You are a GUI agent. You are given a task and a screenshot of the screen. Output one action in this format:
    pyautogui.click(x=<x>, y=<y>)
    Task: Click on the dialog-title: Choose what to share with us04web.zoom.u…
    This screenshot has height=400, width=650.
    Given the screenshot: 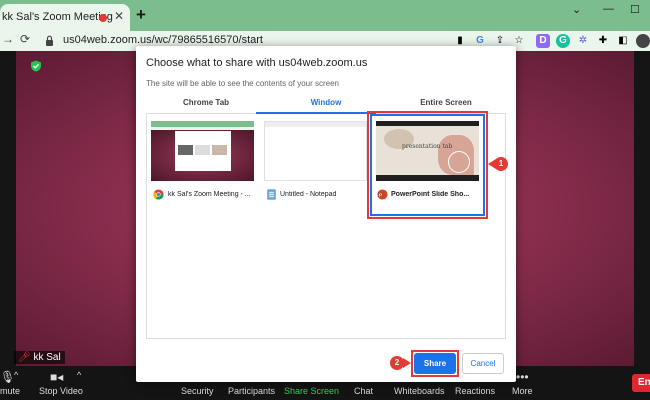 What is the action you would take?
    pyautogui.click(x=257, y=63)
    